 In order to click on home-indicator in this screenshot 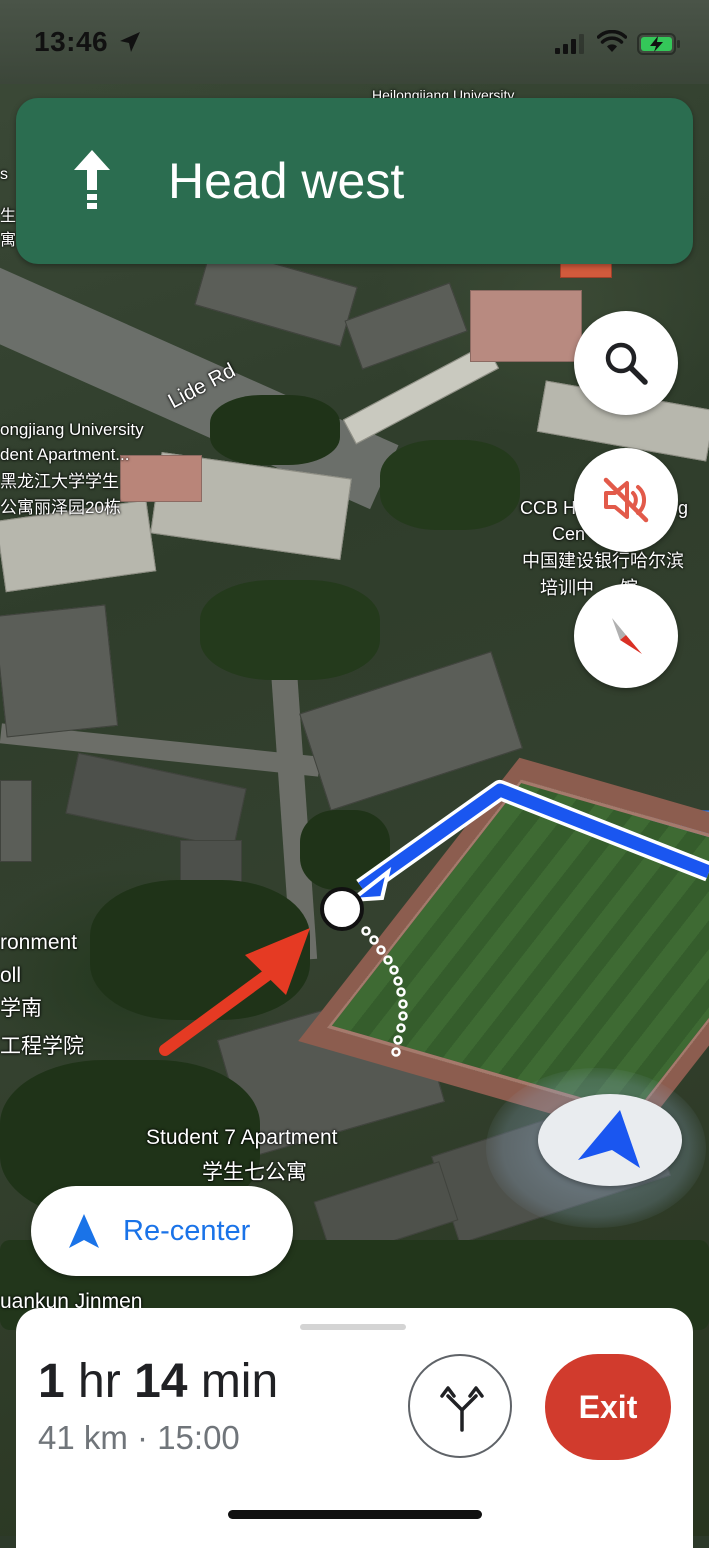, I will do `click(355, 1514)`.